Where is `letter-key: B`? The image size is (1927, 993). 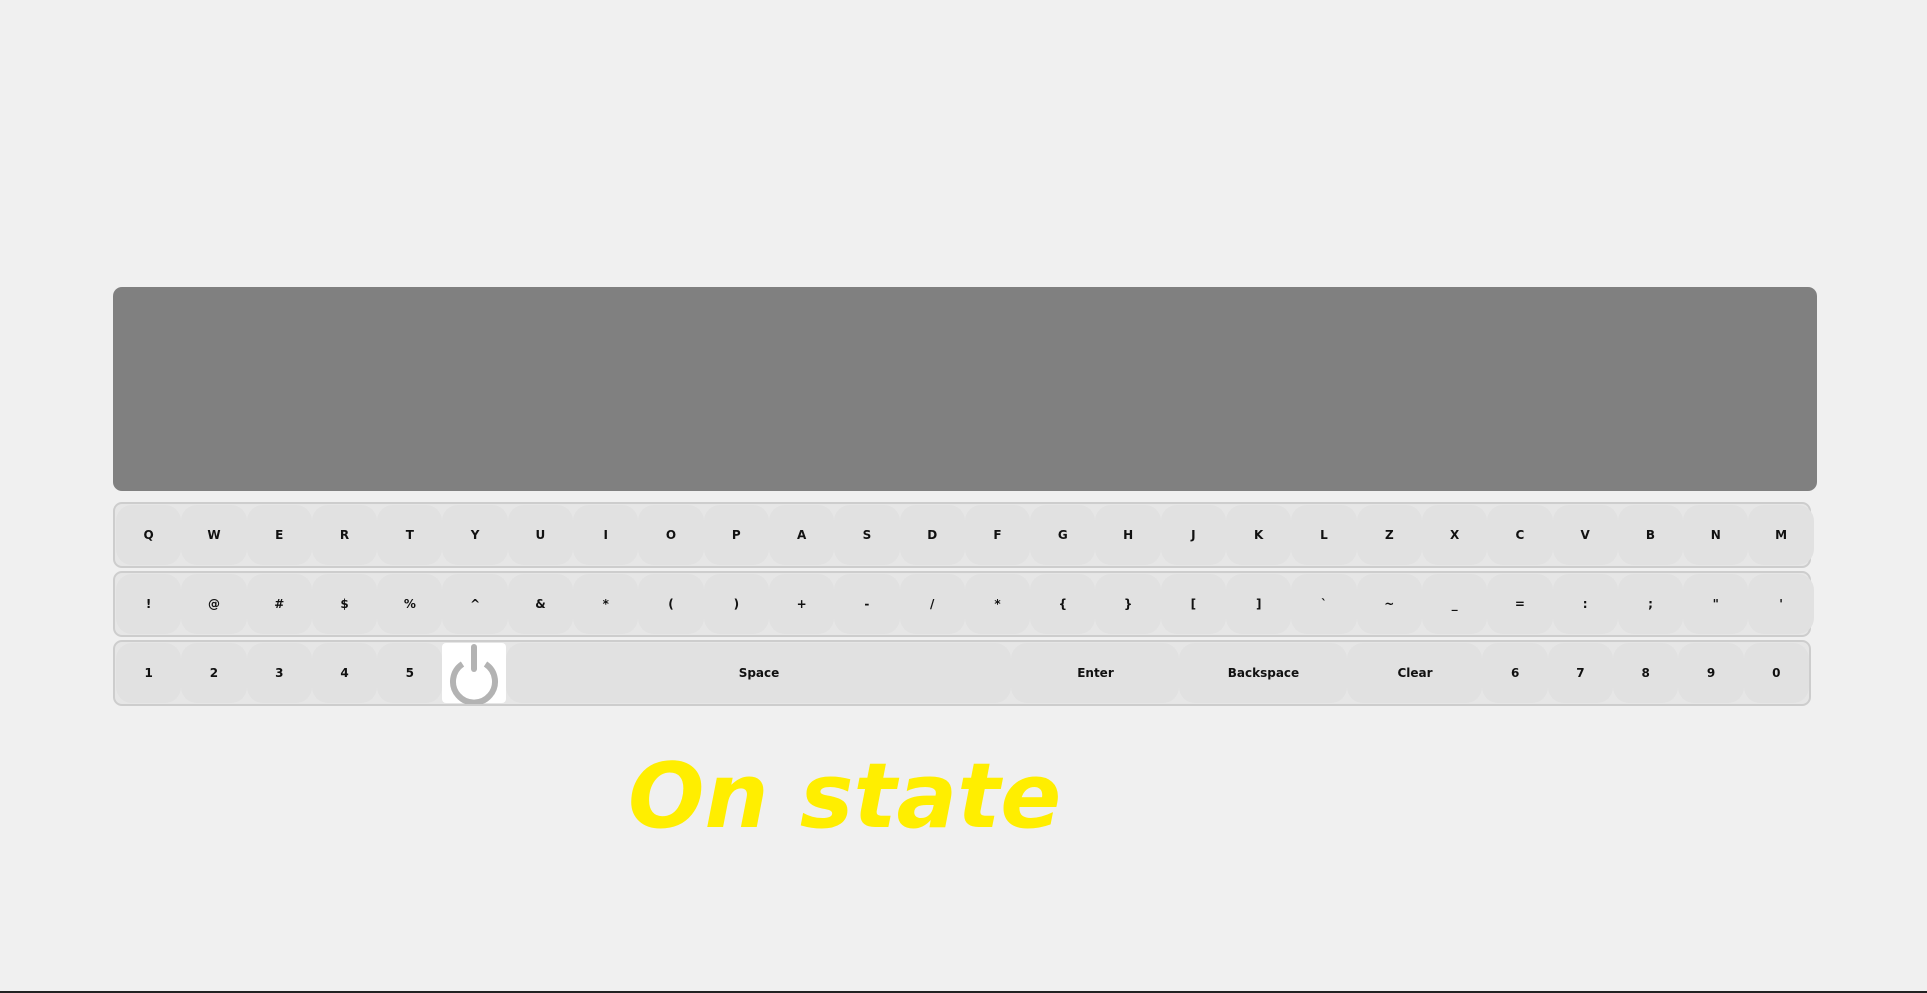 letter-key: B is located at coordinates (1650, 535).